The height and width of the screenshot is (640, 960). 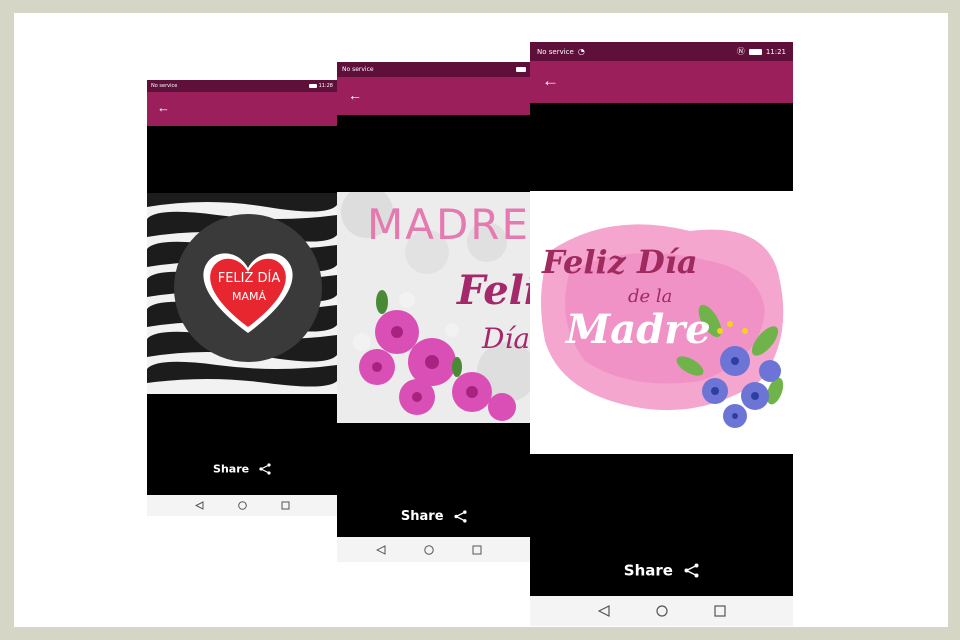 I want to click on card-text-line2: Feli, so click(x=494, y=290).